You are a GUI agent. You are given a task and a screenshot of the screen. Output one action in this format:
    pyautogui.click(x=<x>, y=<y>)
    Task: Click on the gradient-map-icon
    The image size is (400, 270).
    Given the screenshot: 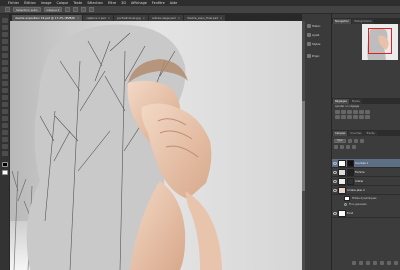 What is the action you would take?
    pyautogui.click(x=367, y=117)
    